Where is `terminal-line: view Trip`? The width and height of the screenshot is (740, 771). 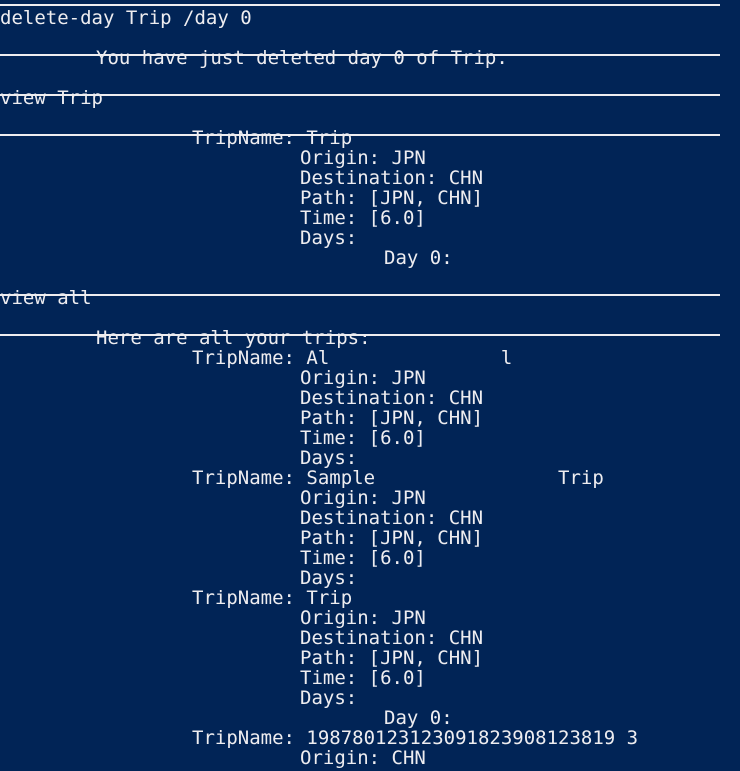
terminal-line: view Trip is located at coordinates (51, 98).